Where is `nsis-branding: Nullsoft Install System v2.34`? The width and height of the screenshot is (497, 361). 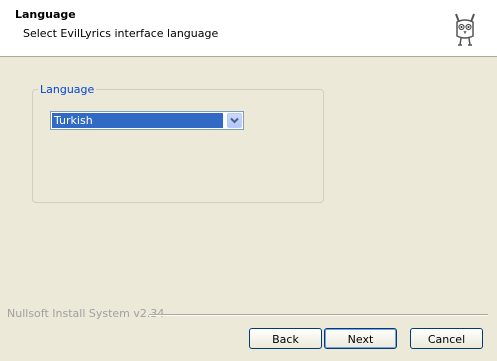 nsis-branding: Nullsoft Install System v2.34 is located at coordinates (86, 313).